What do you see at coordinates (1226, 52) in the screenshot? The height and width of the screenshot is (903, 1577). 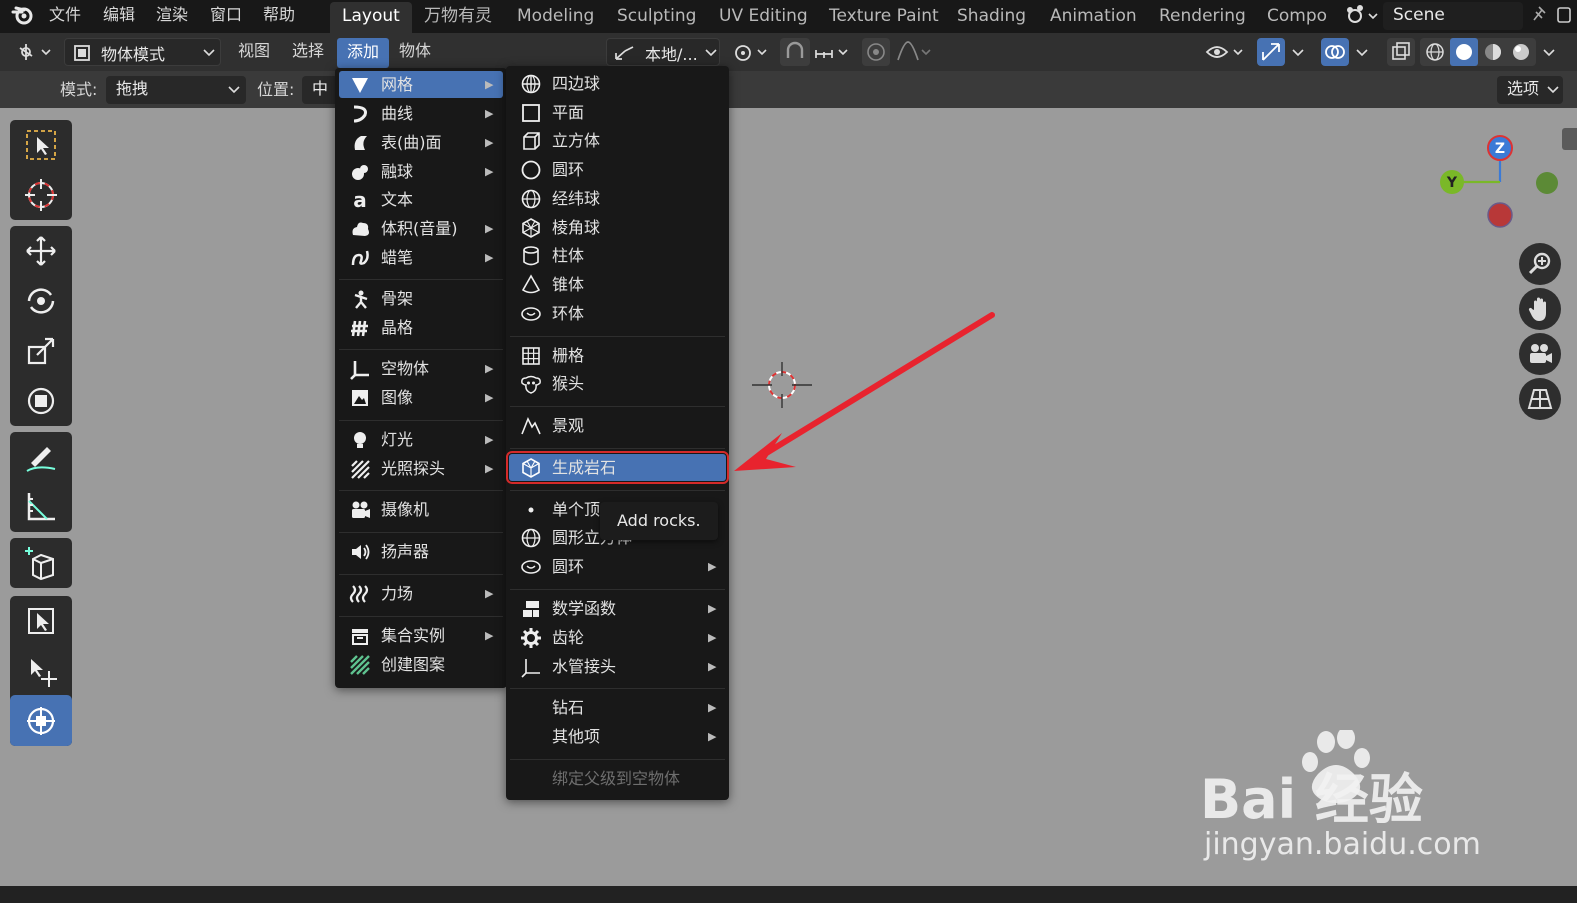 I see `visibility-selector` at bounding box center [1226, 52].